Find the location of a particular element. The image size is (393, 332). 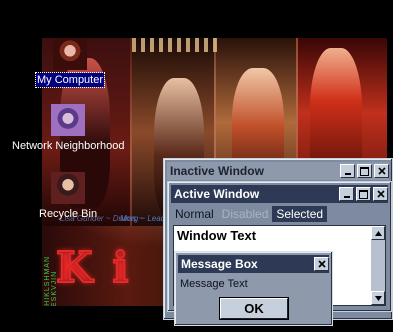

arrow-up-icon is located at coordinates (378, 233).